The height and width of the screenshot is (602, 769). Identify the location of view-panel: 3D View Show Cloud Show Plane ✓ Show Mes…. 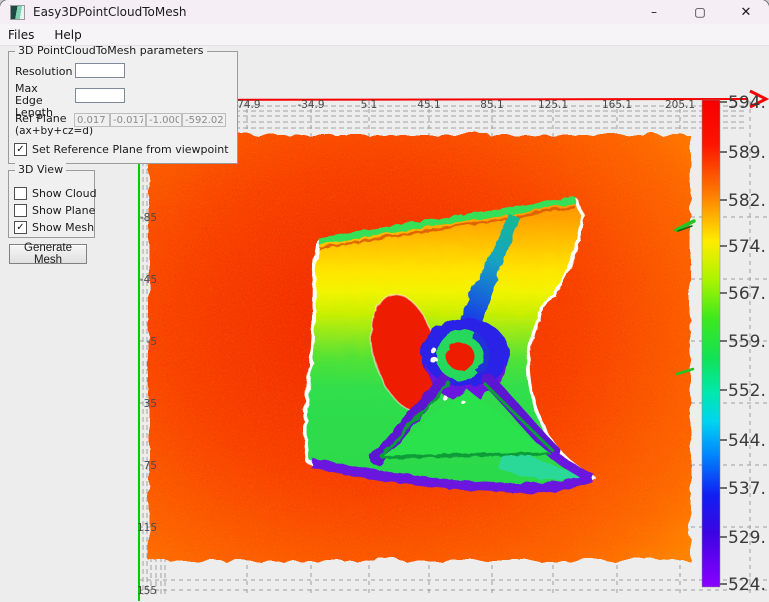
(52, 200).